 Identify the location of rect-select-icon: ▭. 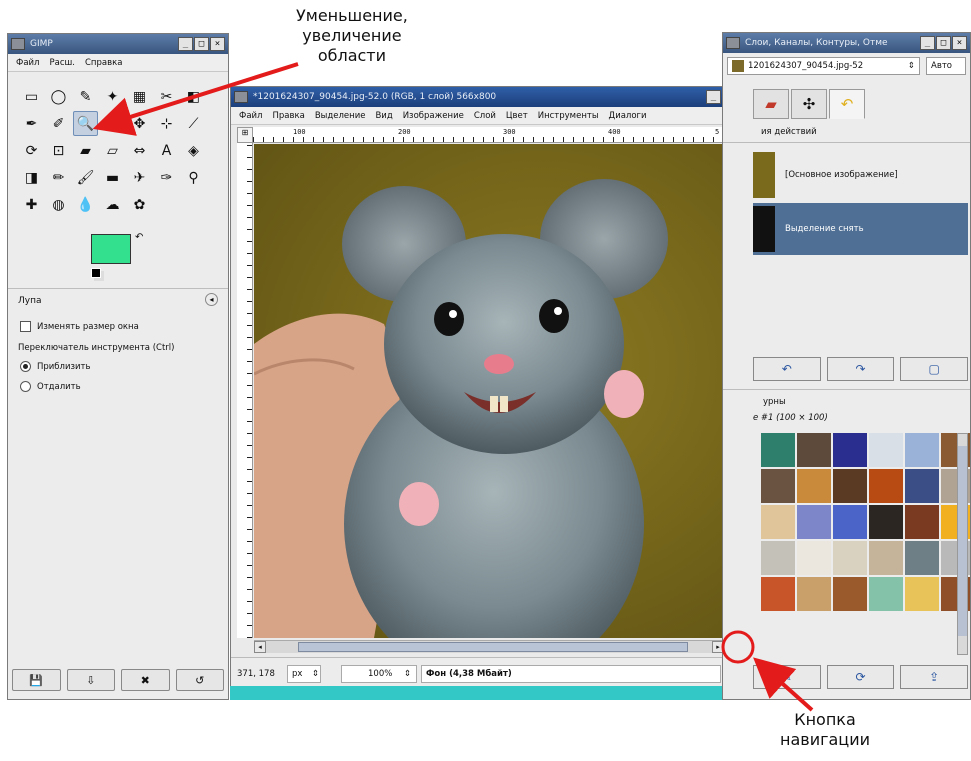
(31, 96).